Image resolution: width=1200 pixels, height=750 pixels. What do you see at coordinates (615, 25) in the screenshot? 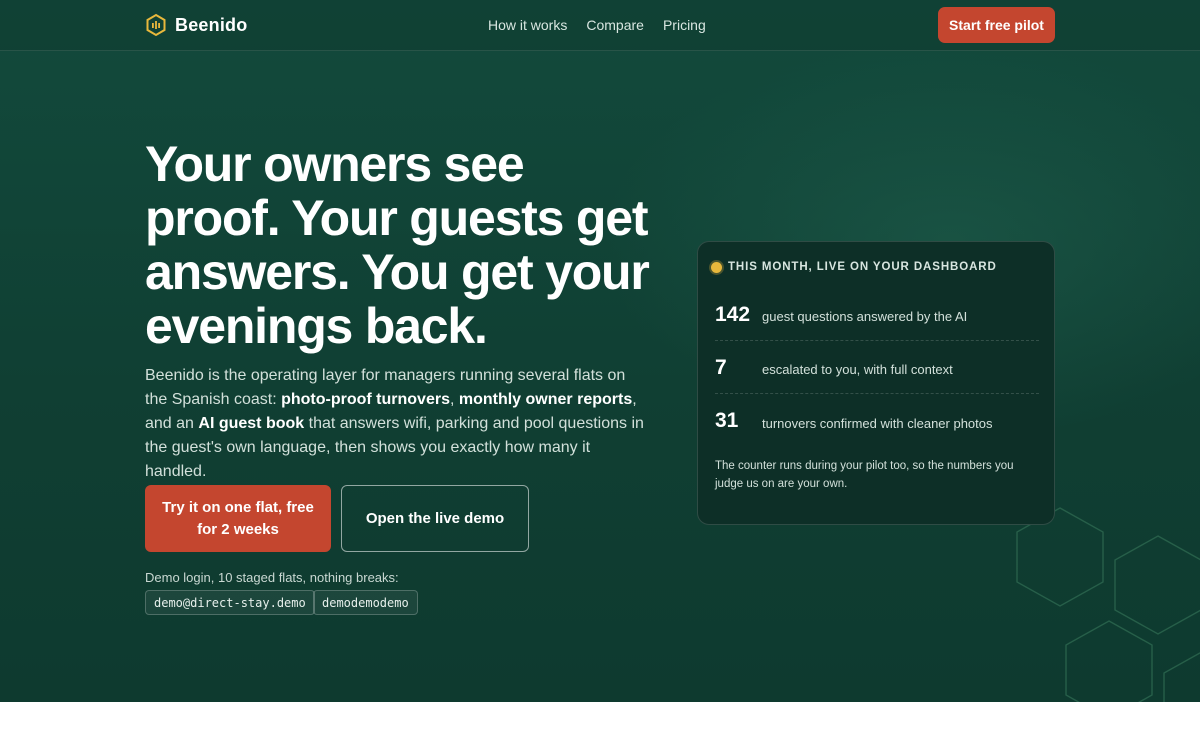
I see `nav-link-compare: Compare` at bounding box center [615, 25].